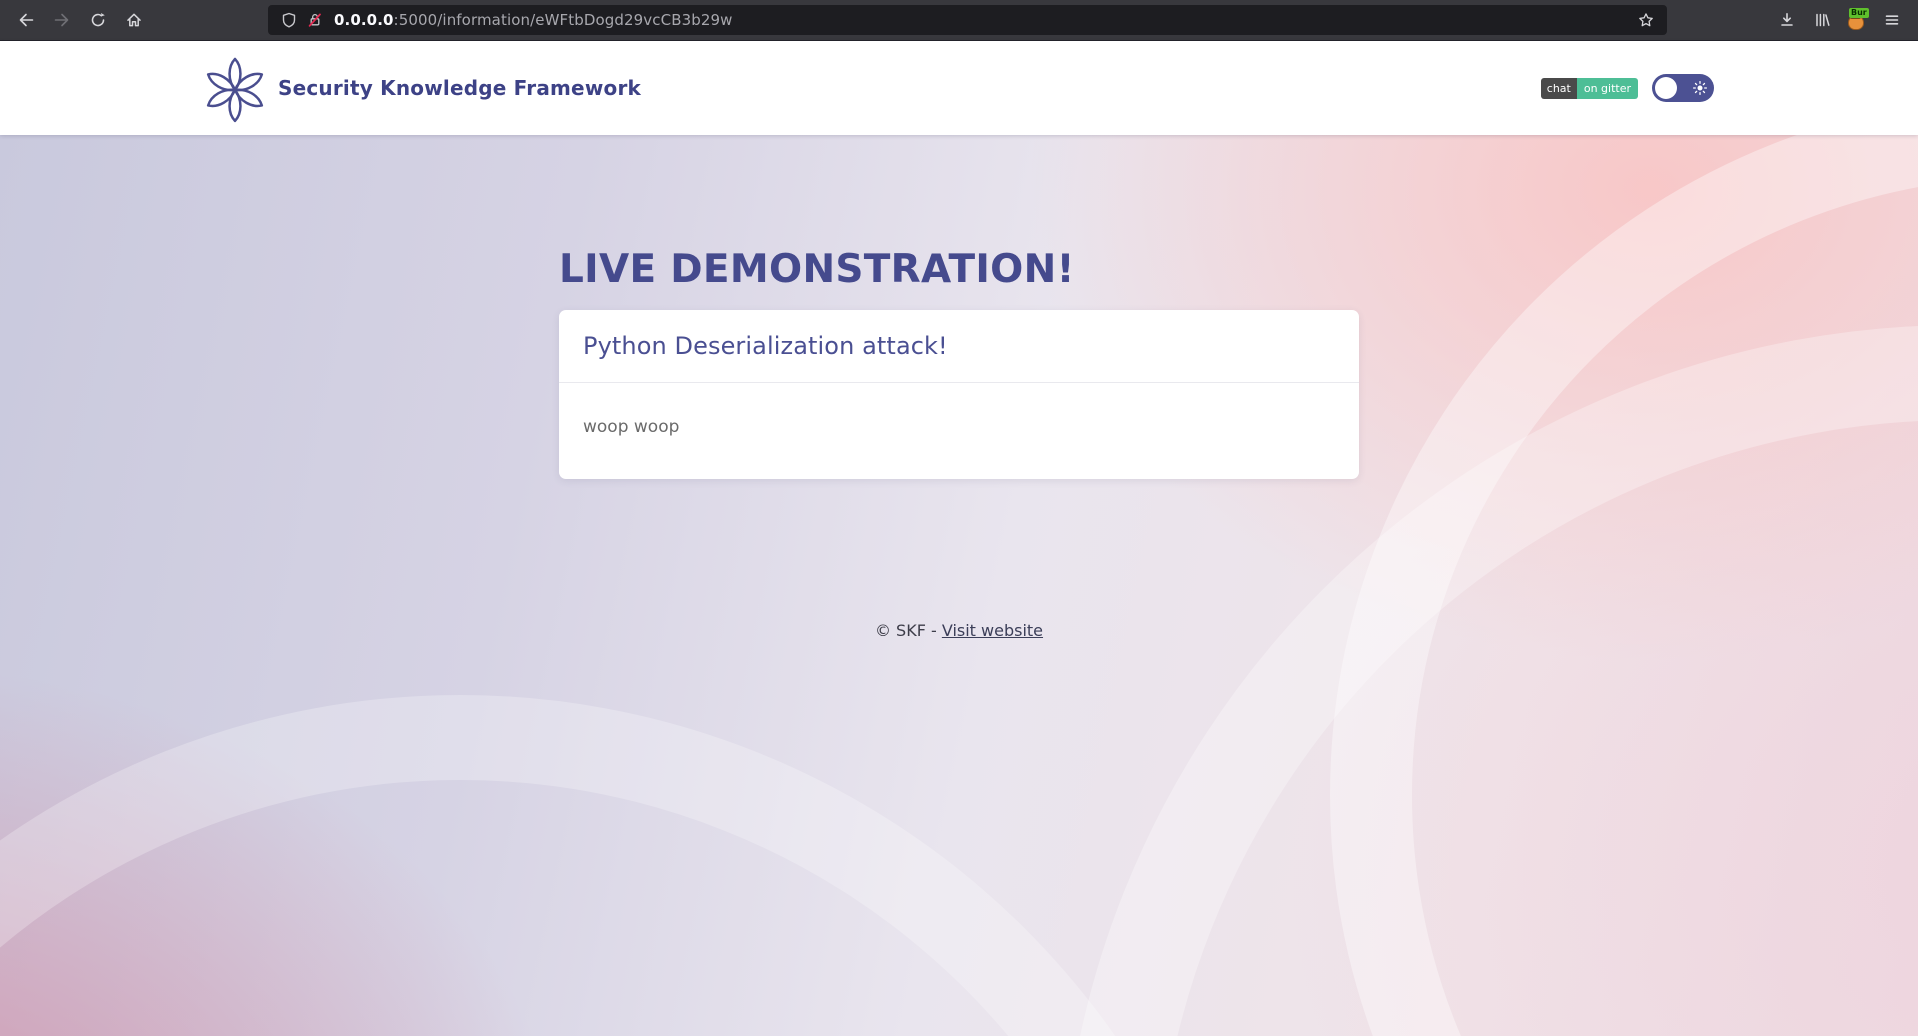  What do you see at coordinates (460, 88) in the screenshot?
I see `brand-title: Security Knowledge Framework` at bounding box center [460, 88].